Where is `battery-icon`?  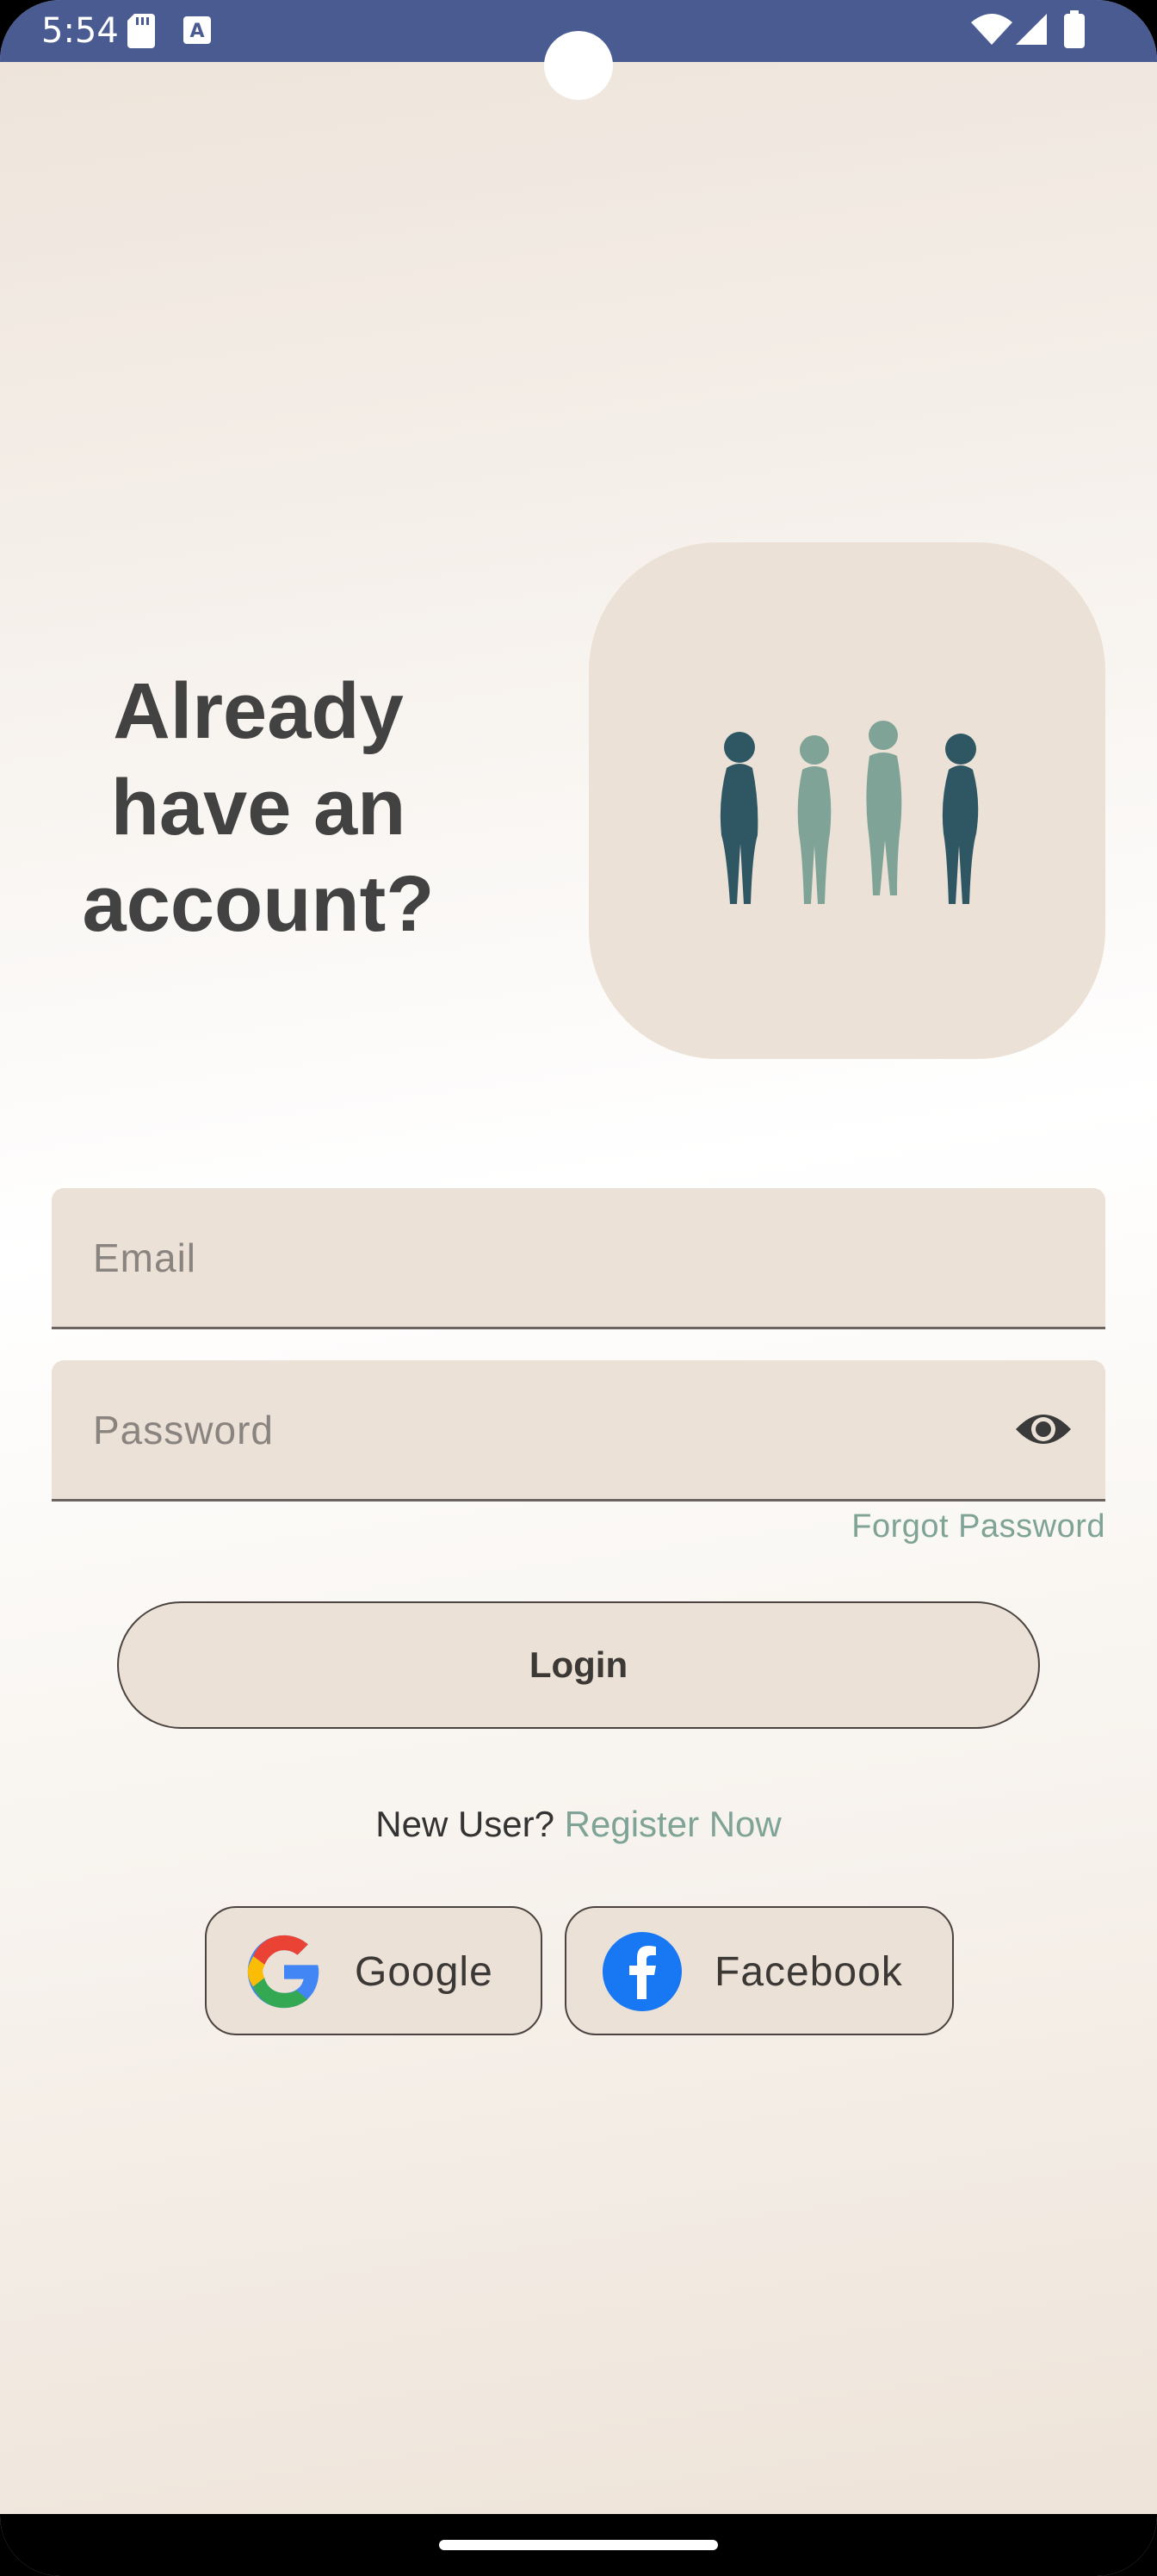
battery-icon is located at coordinates (1075, 29).